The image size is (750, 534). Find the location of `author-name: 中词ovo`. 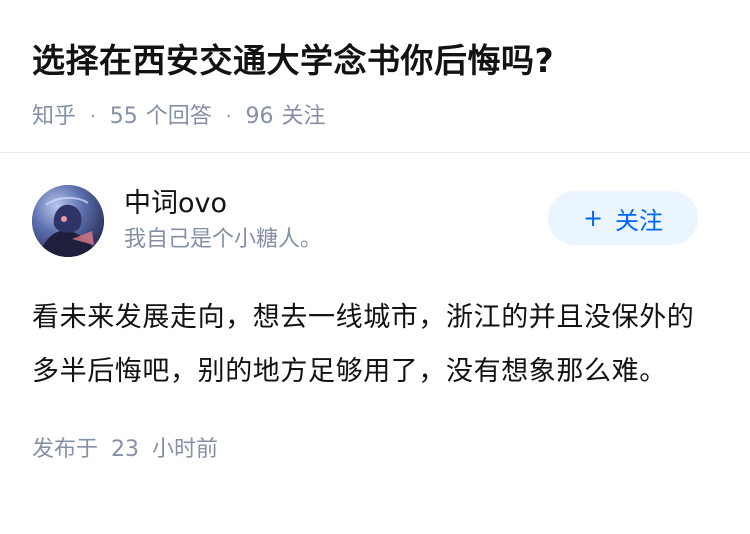

author-name: 中词ovo is located at coordinates (223, 204).